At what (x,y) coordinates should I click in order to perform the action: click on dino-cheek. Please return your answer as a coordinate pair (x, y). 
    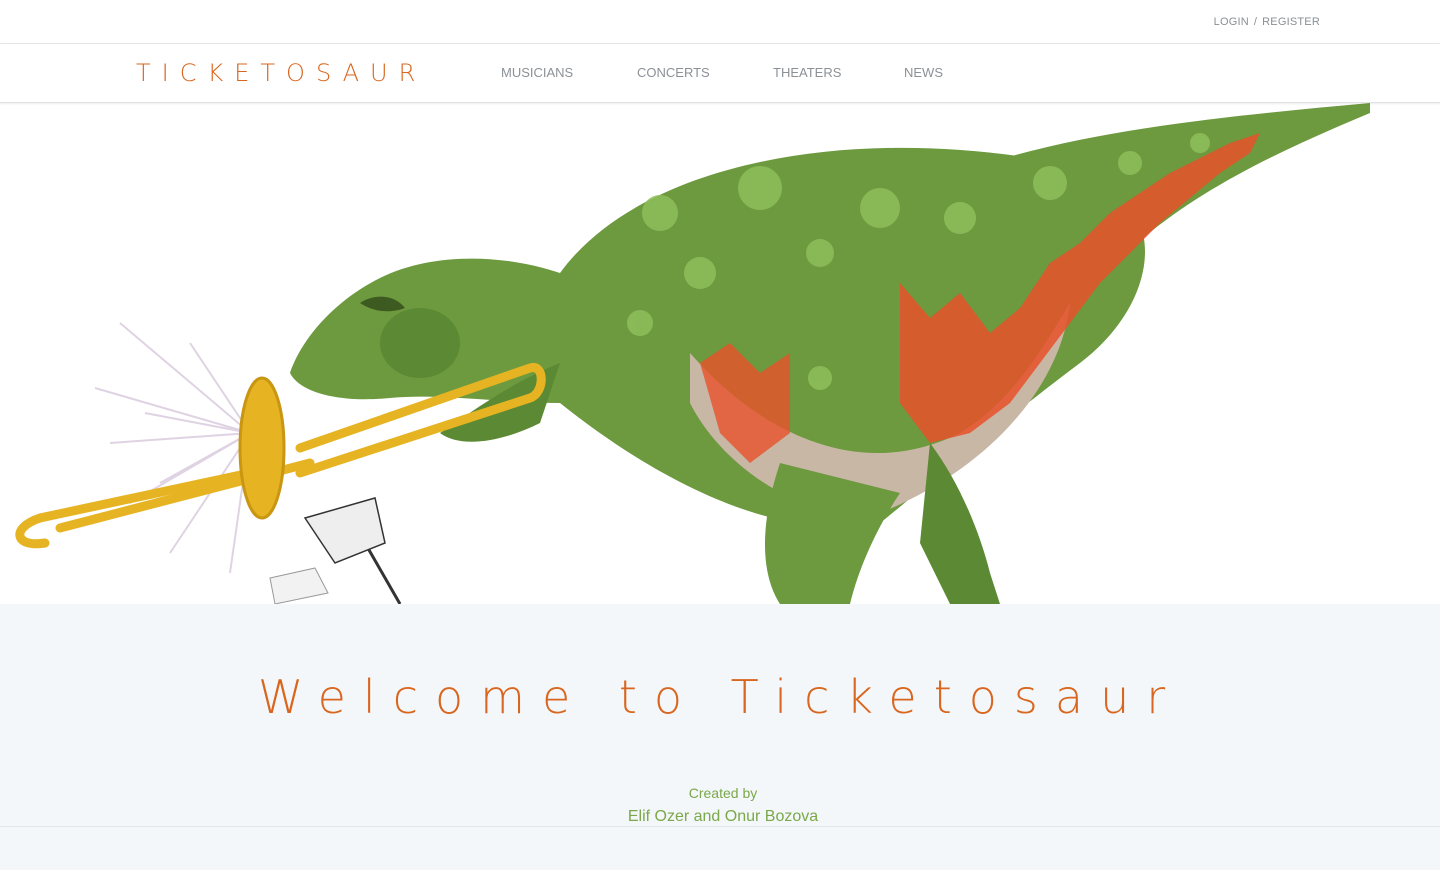
    Looking at the image, I should click on (420, 343).